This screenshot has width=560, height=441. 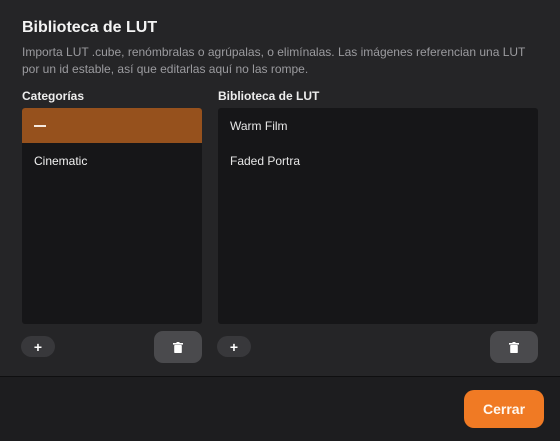 I want to click on category-item-uncategorized, so click(x=112, y=125).